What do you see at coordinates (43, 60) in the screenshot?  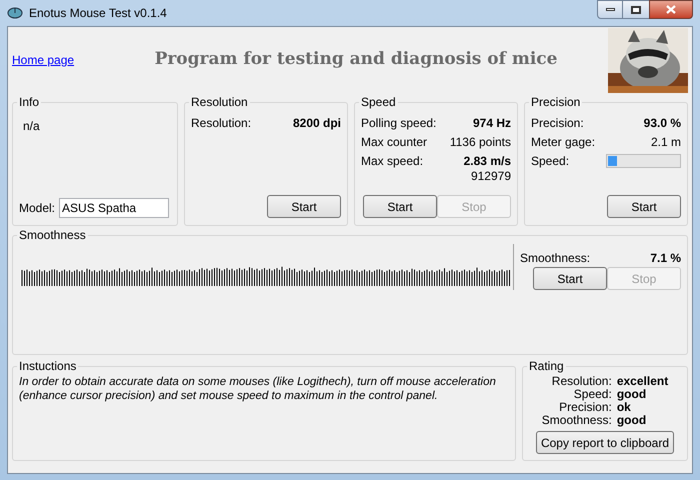 I see `home-page-link: Home page` at bounding box center [43, 60].